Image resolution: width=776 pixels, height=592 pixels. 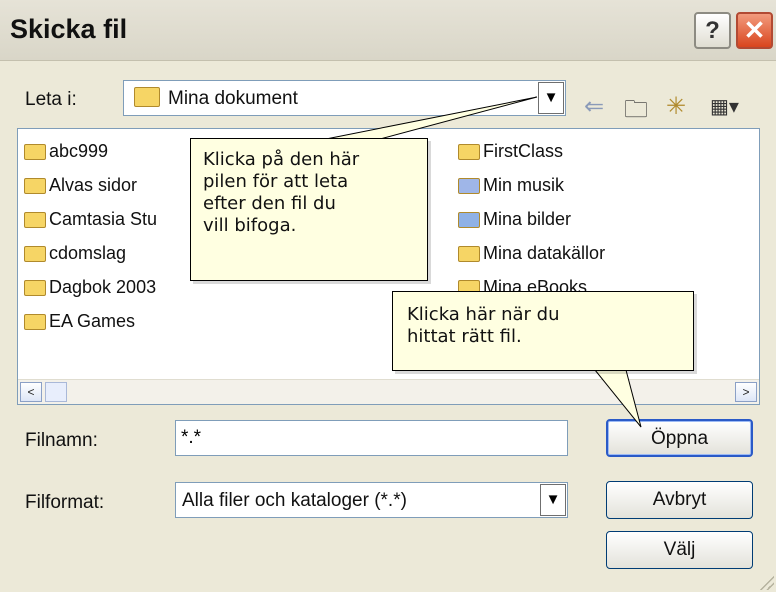 I want to click on datasource-folder-icon, so click(x=469, y=254).